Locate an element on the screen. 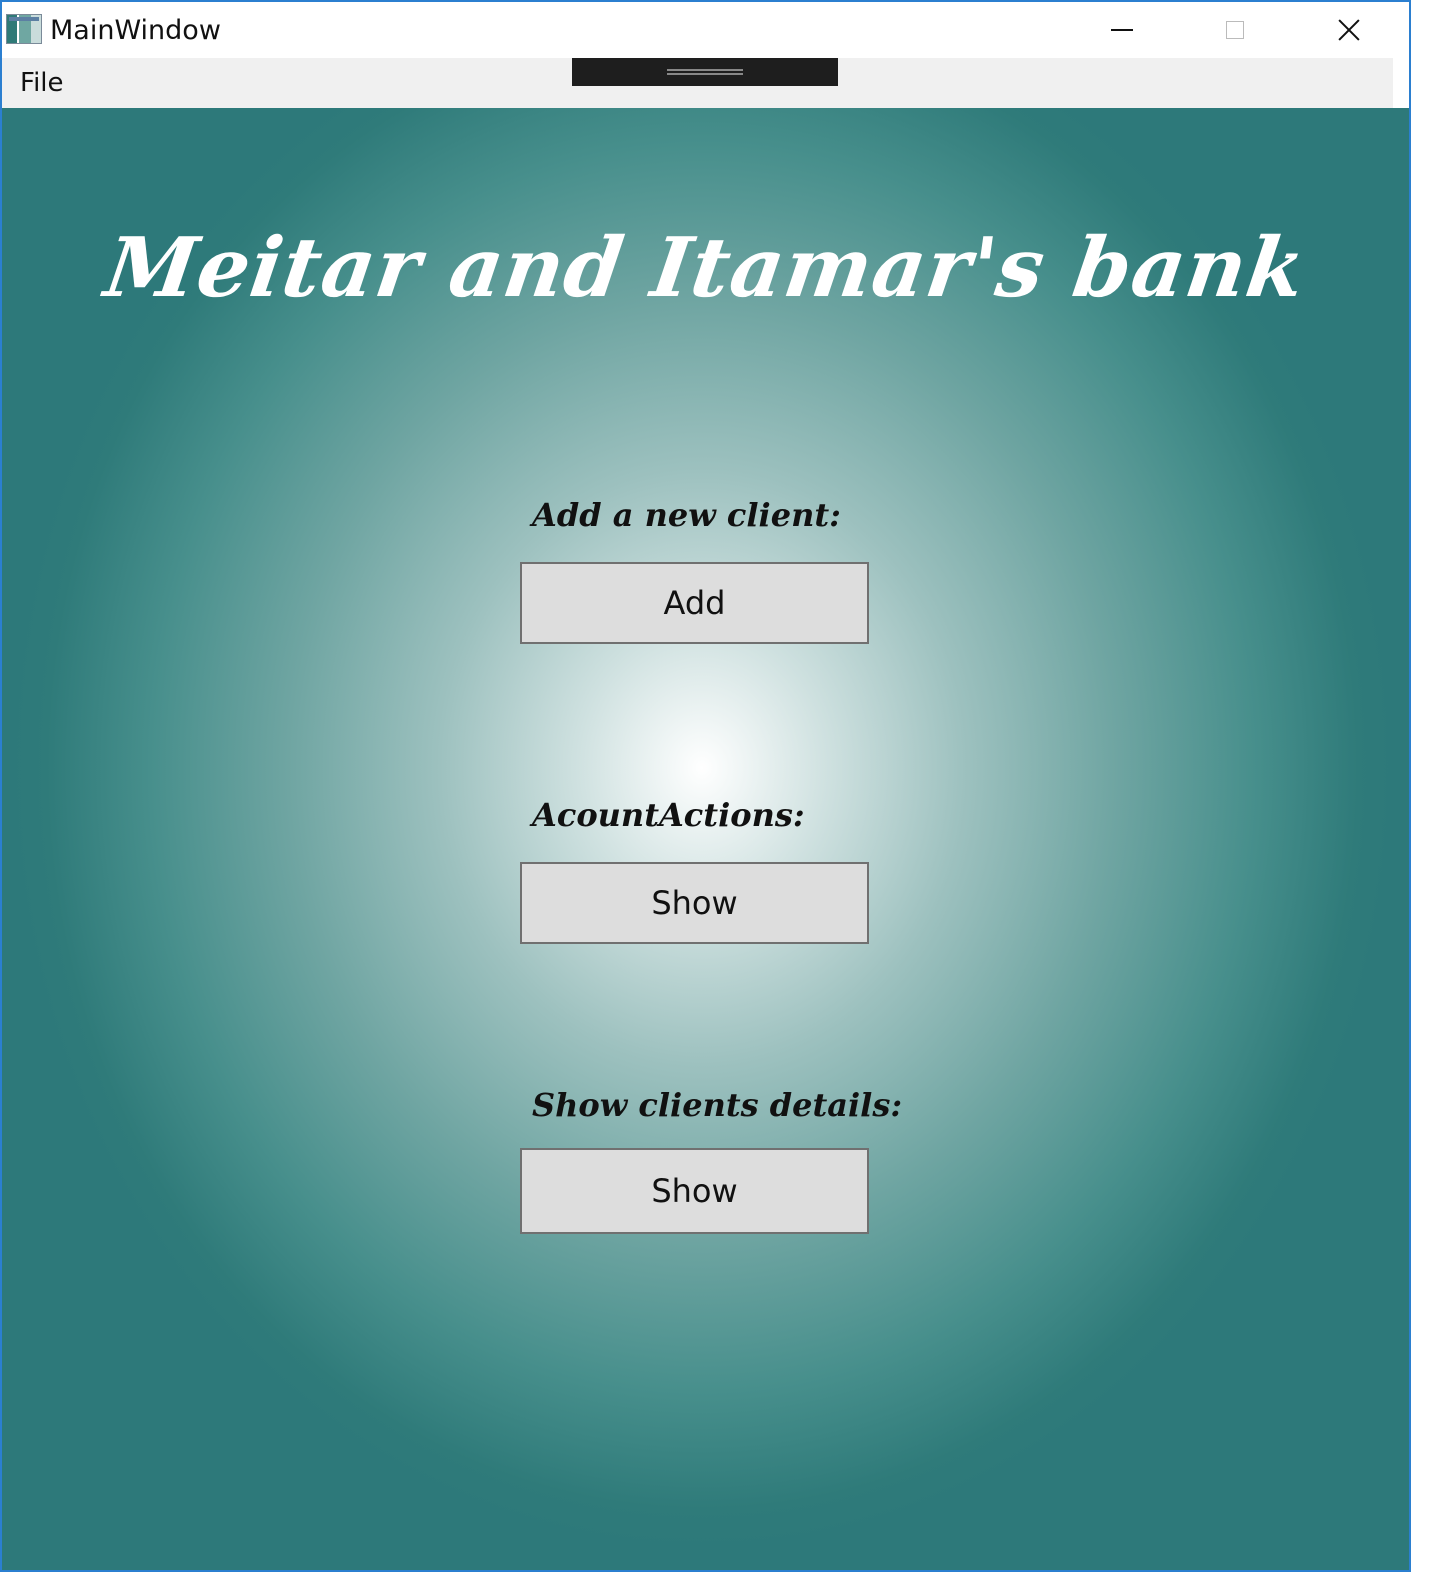 This screenshot has height=1594, width=1431. client-details-show-button: Show is located at coordinates (694, 1191).